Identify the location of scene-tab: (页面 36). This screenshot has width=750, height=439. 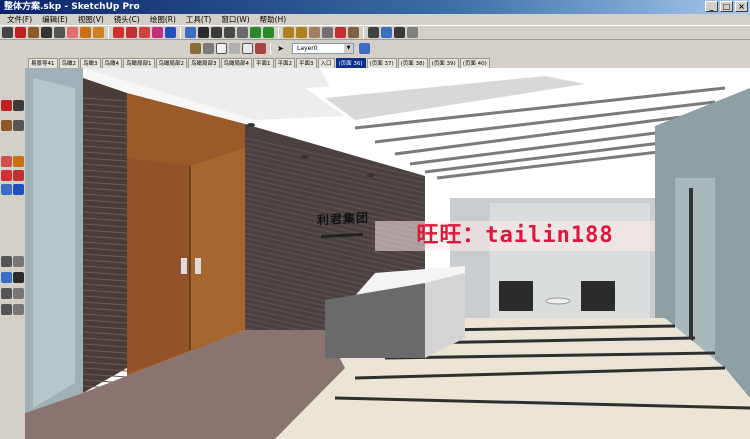
(350, 63).